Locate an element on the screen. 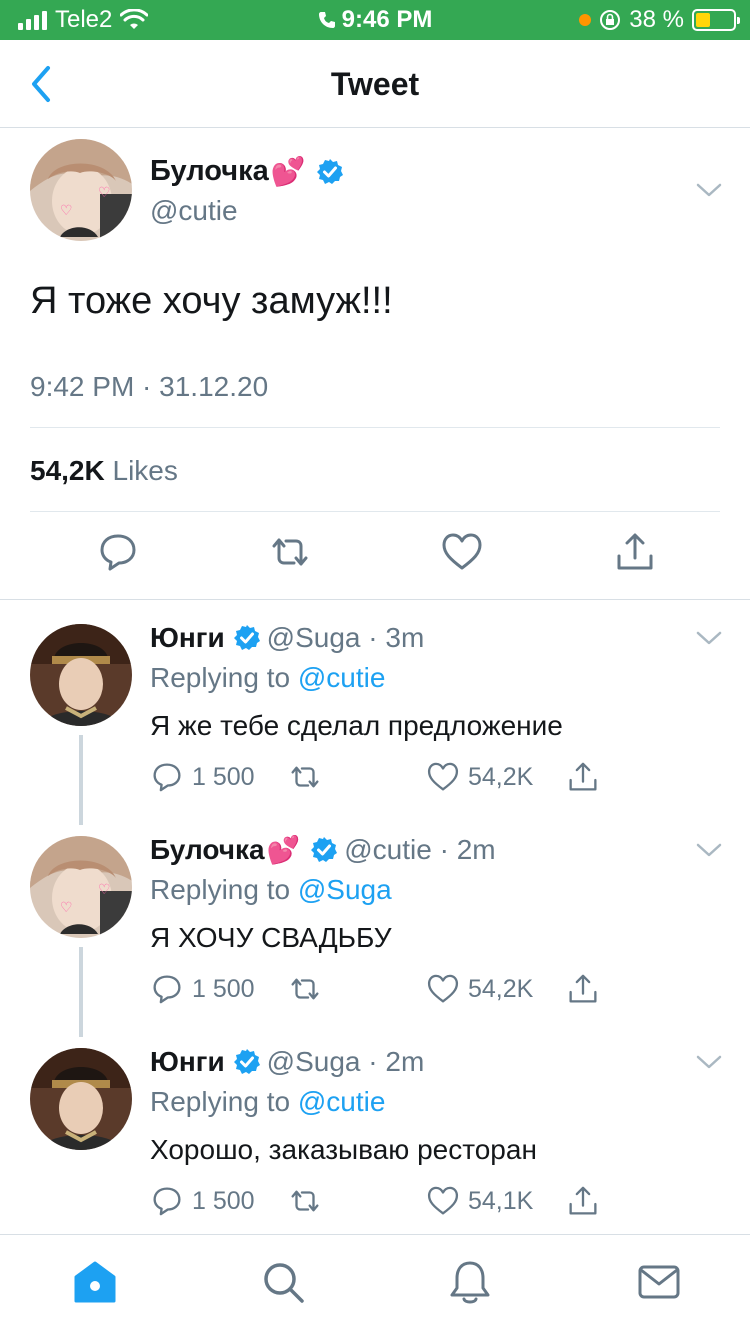 This screenshot has width=750, height=1334. messages-icon is located at coordinates (659, 1282).